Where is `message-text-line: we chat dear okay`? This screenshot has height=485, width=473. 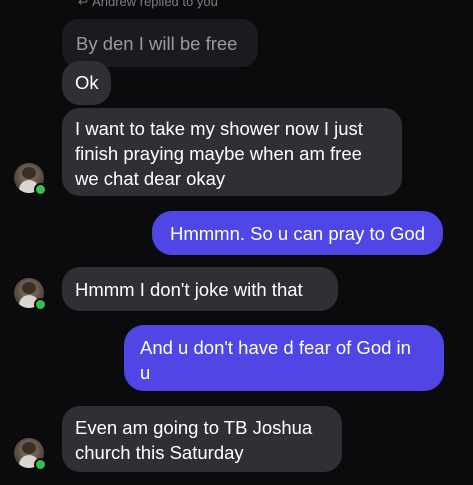 message-text-line: we chat dear okay is located at coordinates (150, 178).